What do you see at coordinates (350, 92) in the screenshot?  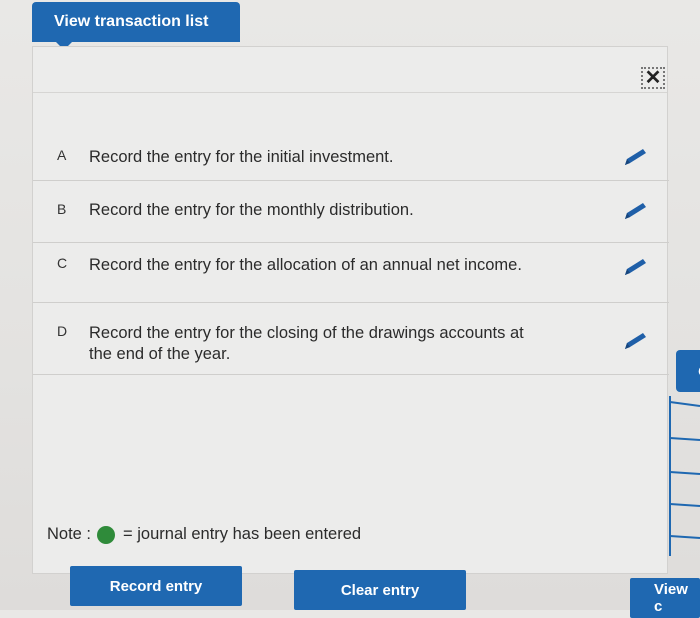 I see `divider` at bounding box center [350, 92].